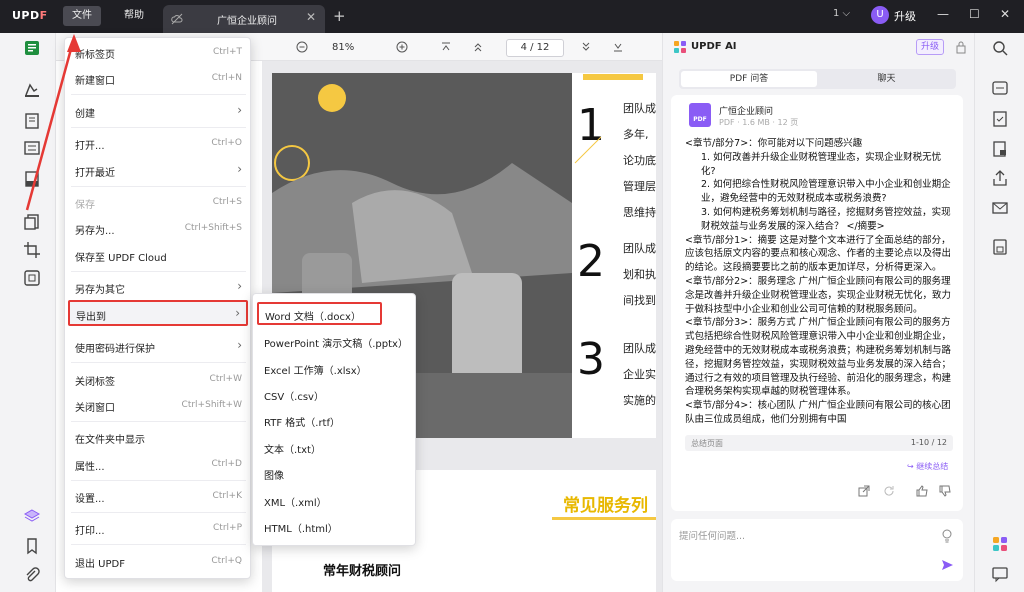 Image resolution: width=1024 pixels, height=592 pixels. I want to click on menu-item-save-as: 另存为... Ctrl+Shift+S, so click(158, 229).